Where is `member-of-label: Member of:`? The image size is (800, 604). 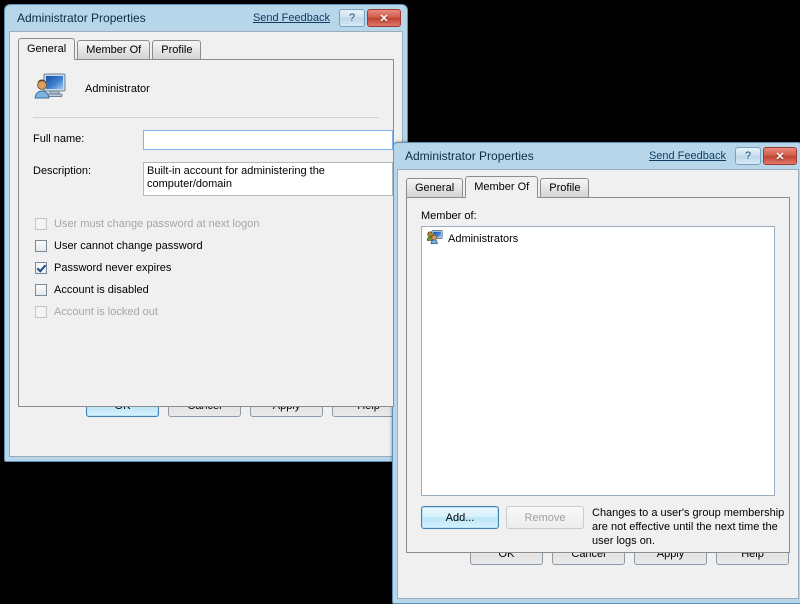
member-of-label: Member of: is located at coordinates (449, 216).